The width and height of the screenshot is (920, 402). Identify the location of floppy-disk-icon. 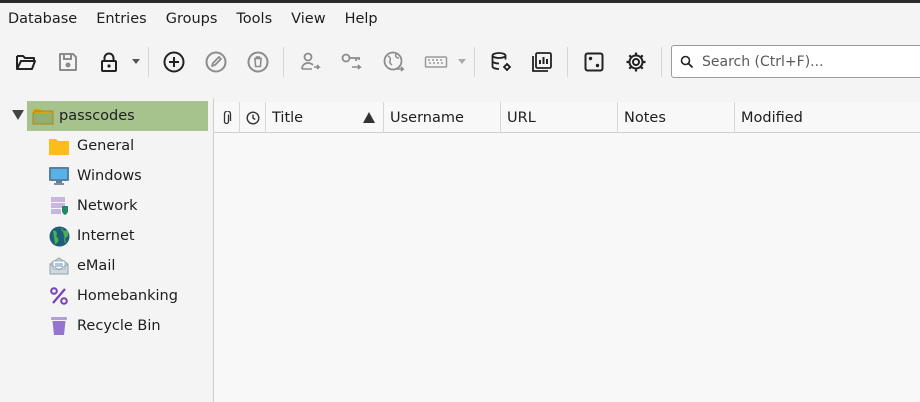
(68, 62).